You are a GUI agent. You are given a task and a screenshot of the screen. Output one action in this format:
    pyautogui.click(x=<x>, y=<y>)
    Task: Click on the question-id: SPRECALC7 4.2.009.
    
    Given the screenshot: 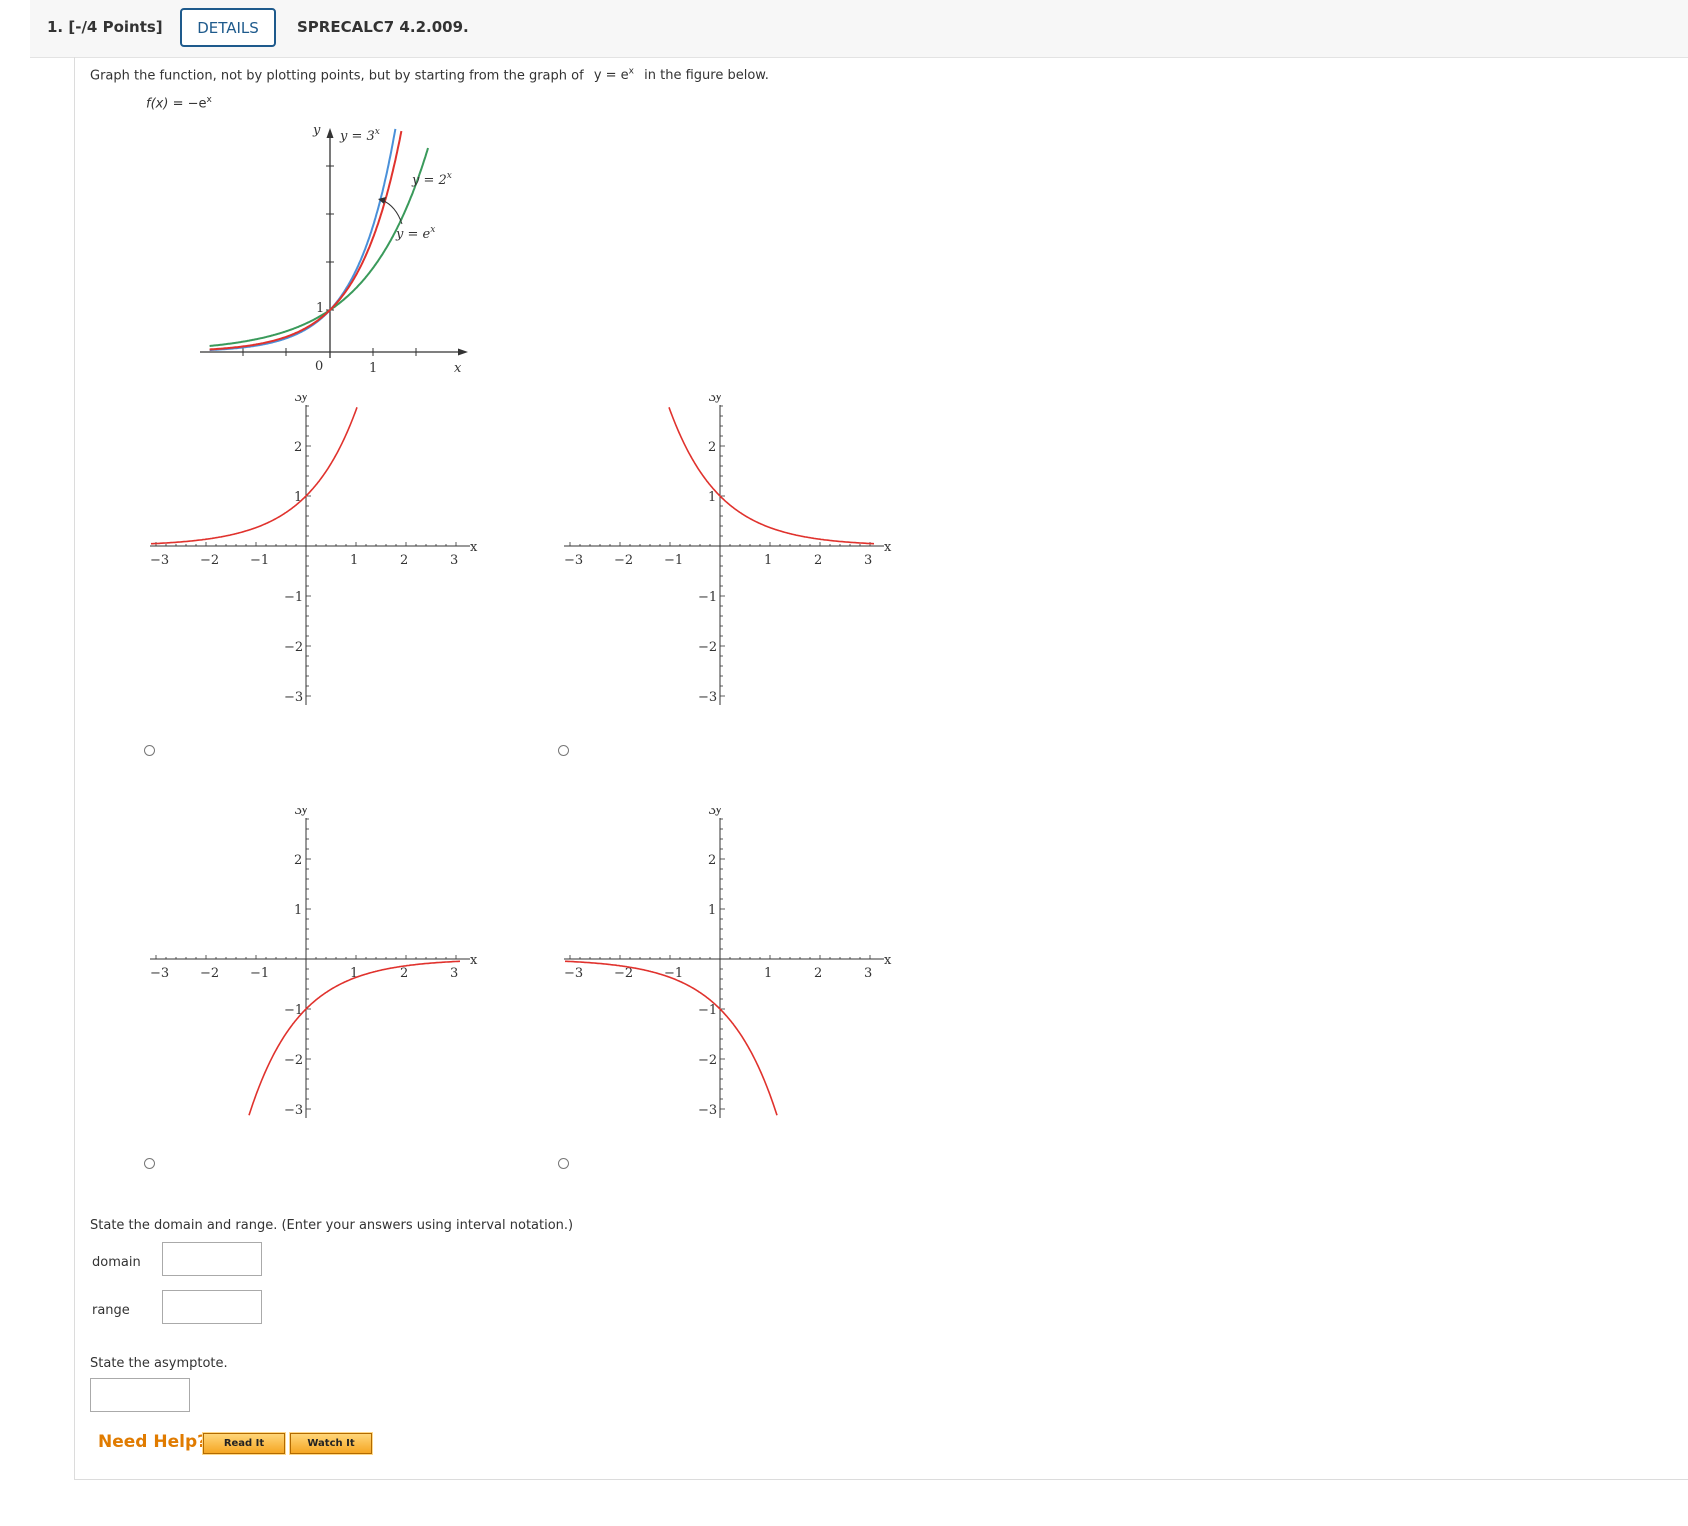 What is the action you would take?
    pyautogui.click(x=383, y=27)
    